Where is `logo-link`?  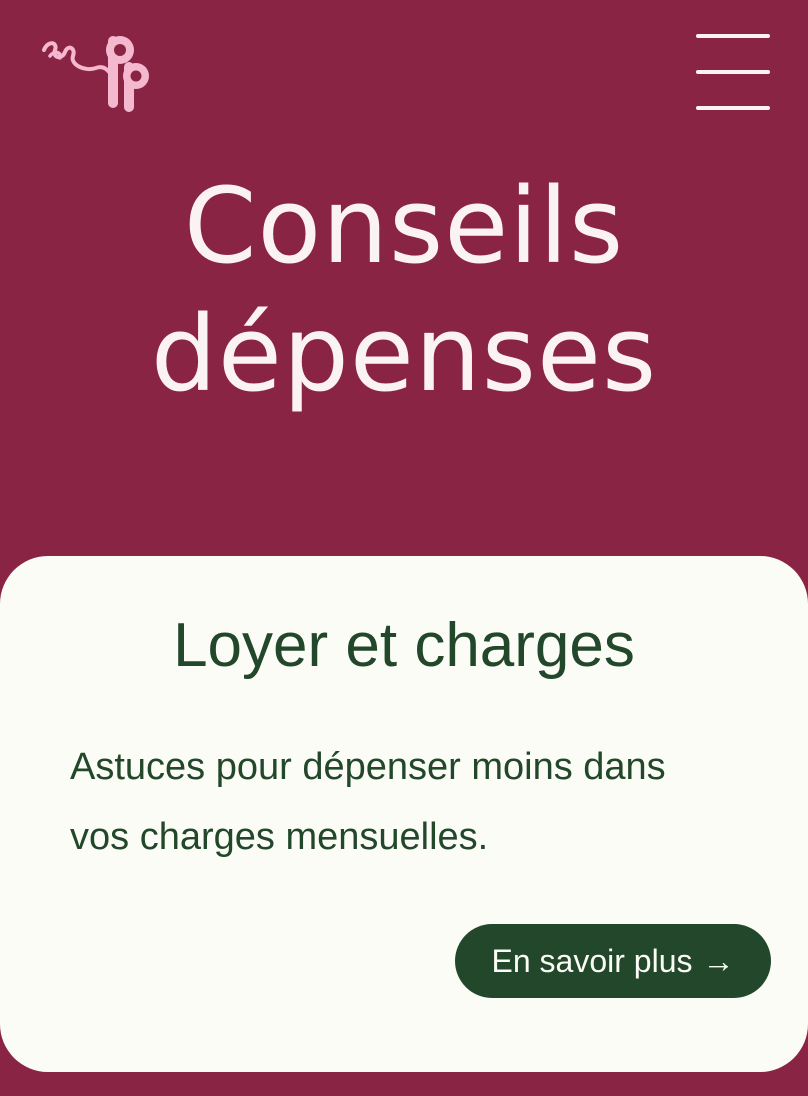 logo-link is located at coordinates (94, 73).